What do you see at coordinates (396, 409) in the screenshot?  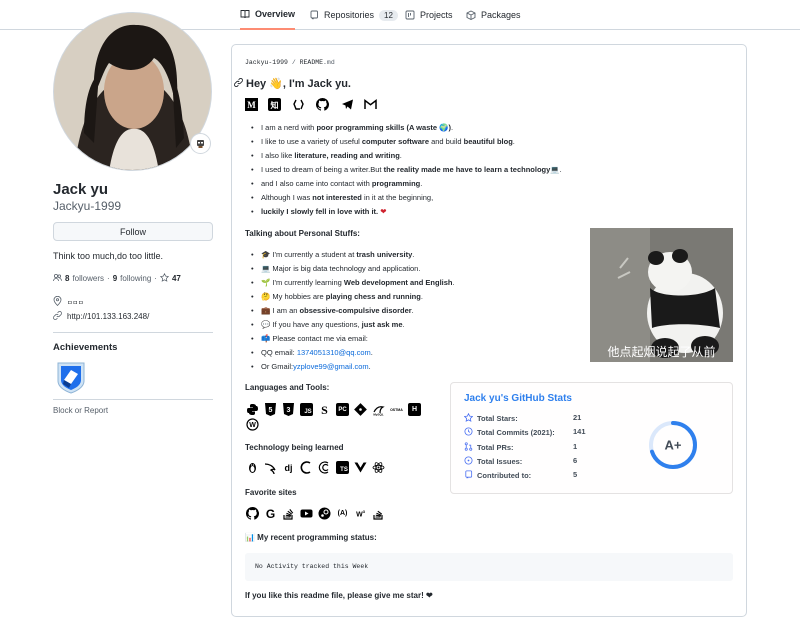 I see `postman-icon: POSTMAN` at bounding box center [396, 409].